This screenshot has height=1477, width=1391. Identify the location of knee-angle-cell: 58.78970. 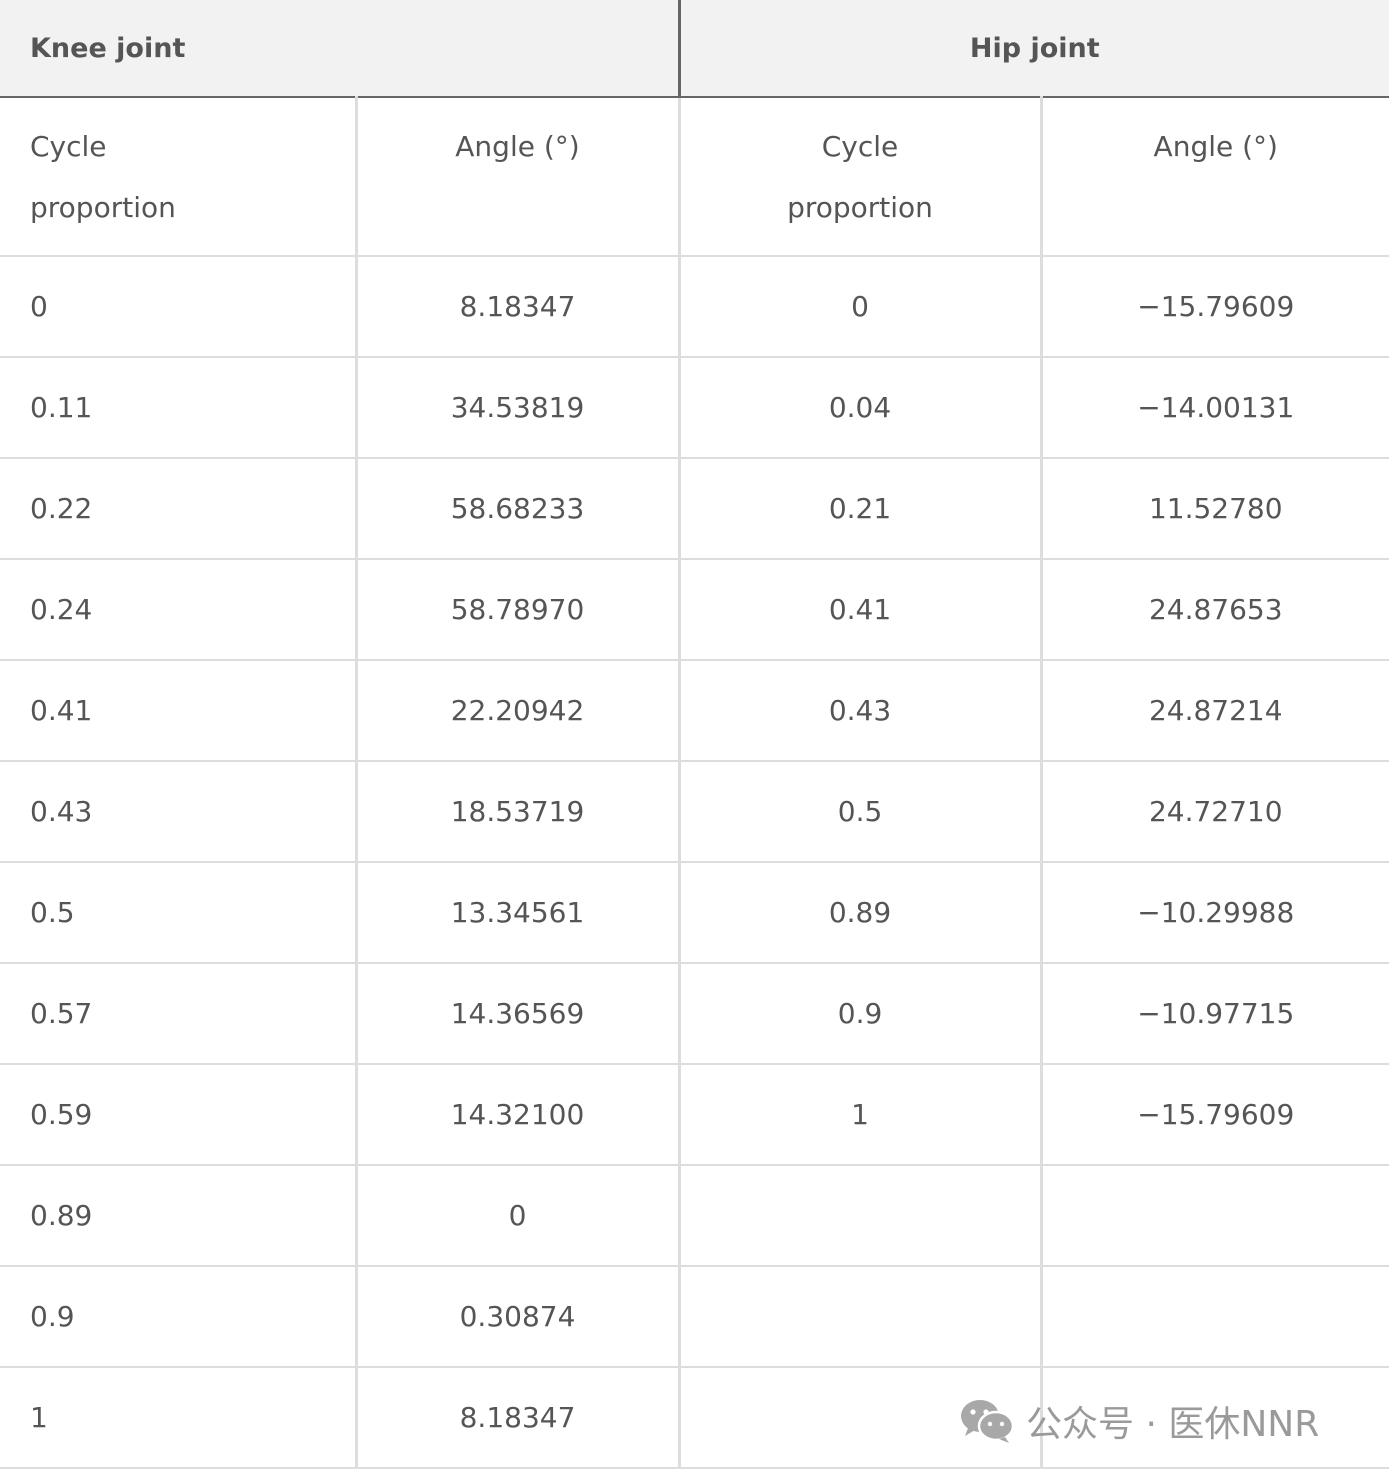
(518, 610).